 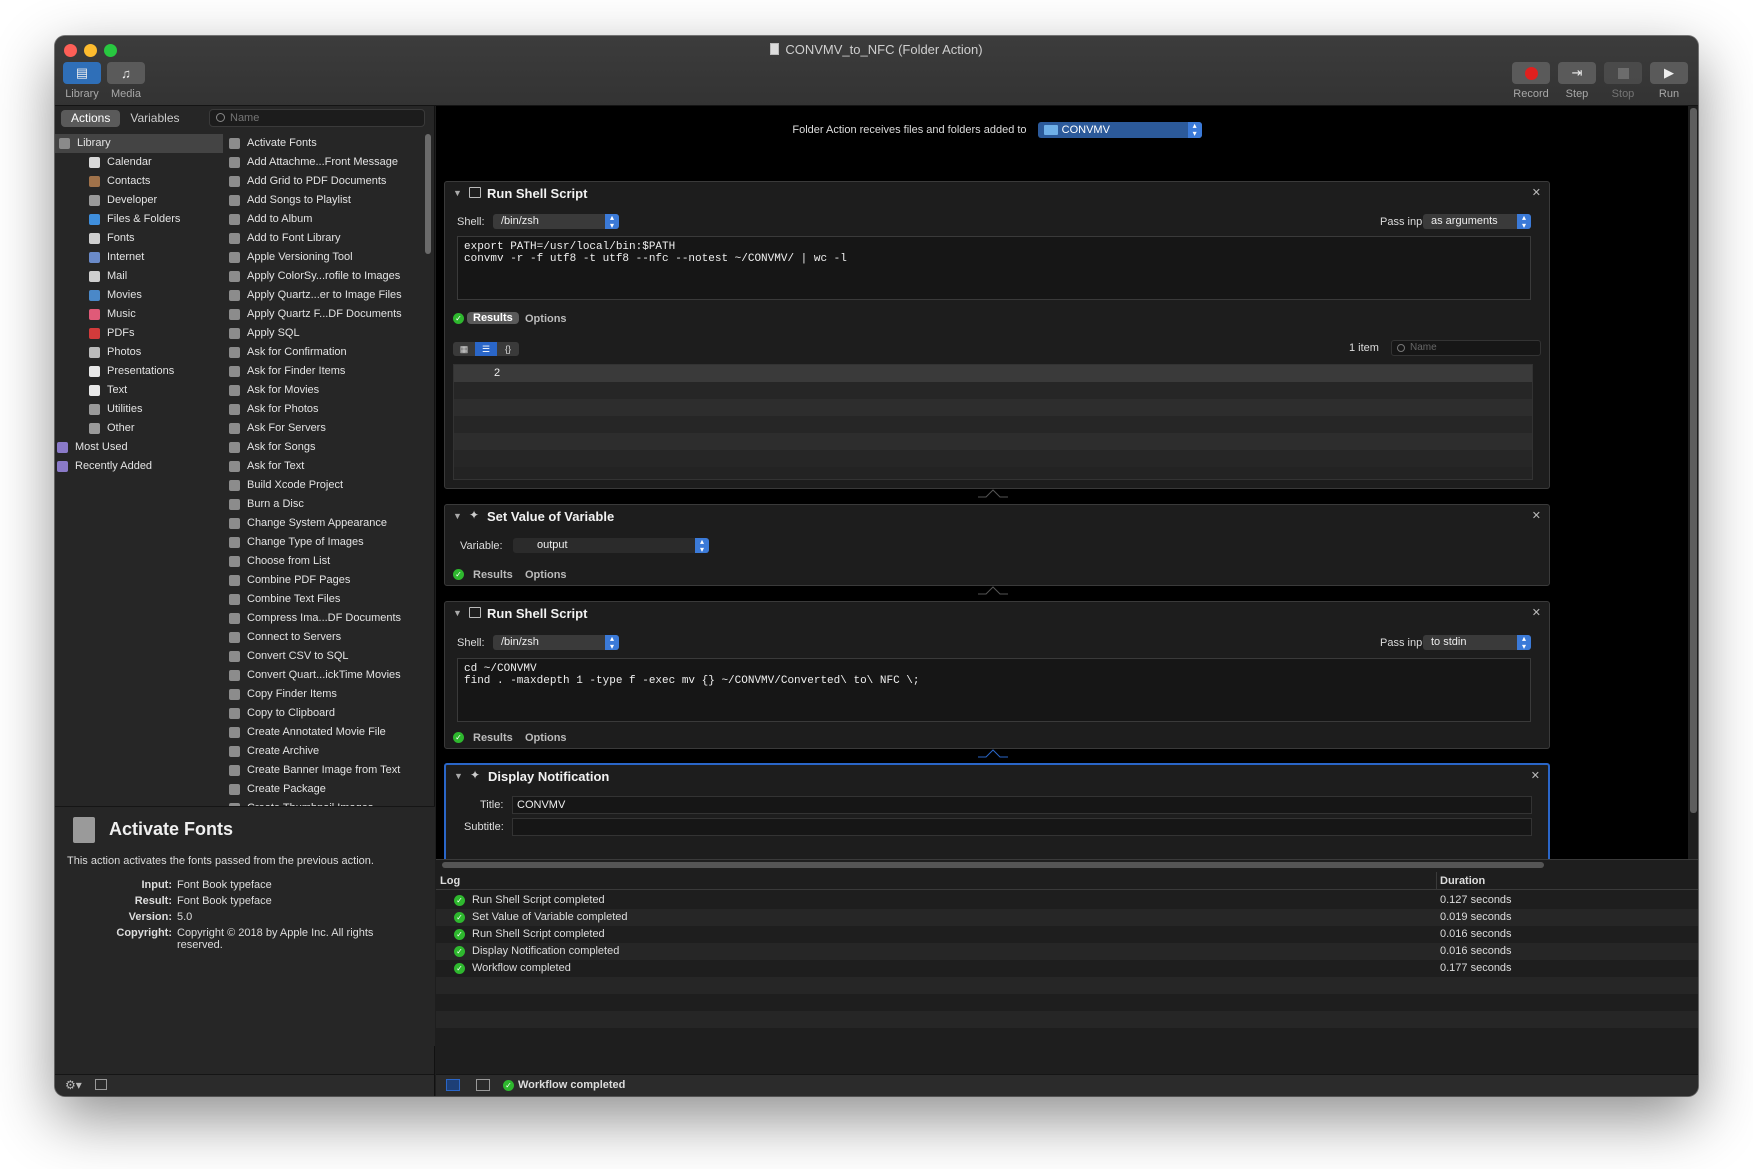 What do you see at coordinates (324, 561) in the screenshot?
I see `action-list-item: Choose from List` at bounding box center [324, 561].